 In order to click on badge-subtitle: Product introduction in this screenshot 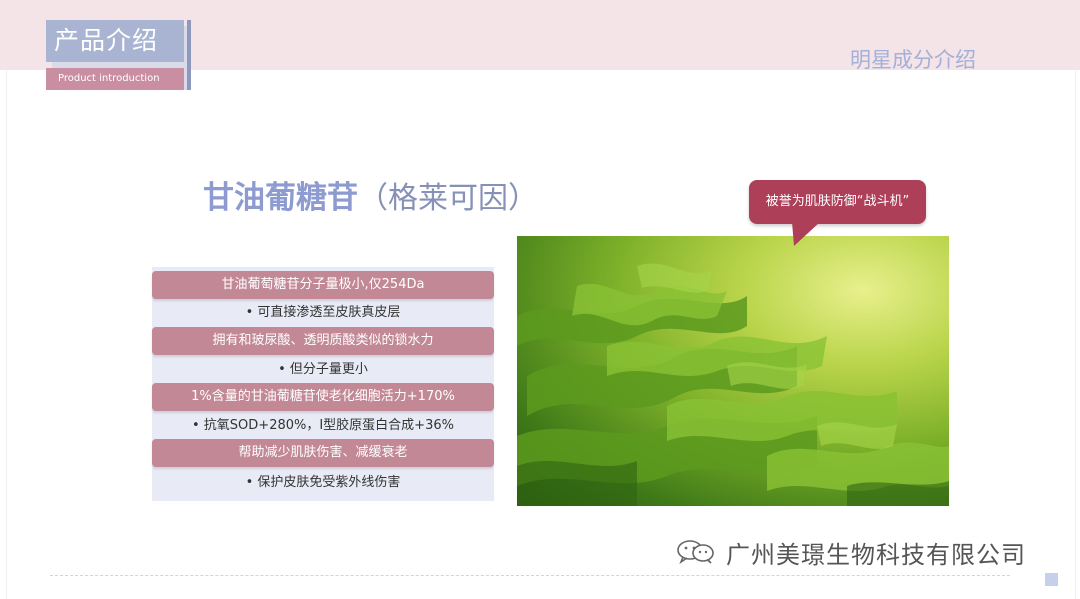, I will do `click(115, 79)`.